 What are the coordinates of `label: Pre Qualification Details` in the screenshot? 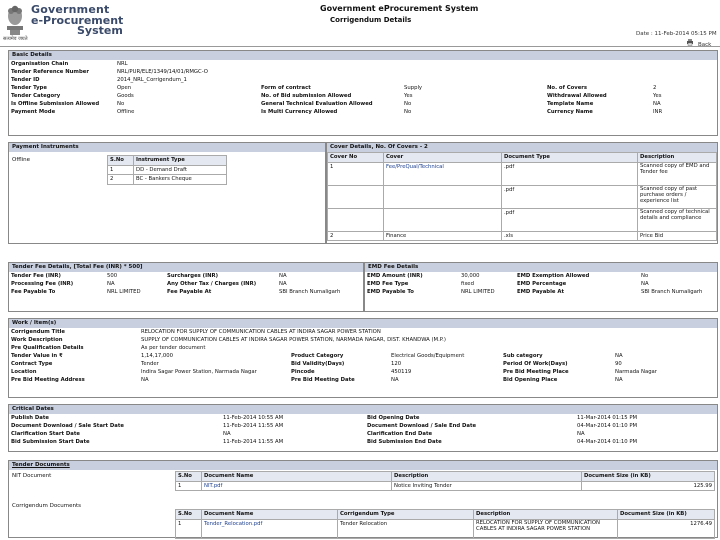 It's located at (47, 348).